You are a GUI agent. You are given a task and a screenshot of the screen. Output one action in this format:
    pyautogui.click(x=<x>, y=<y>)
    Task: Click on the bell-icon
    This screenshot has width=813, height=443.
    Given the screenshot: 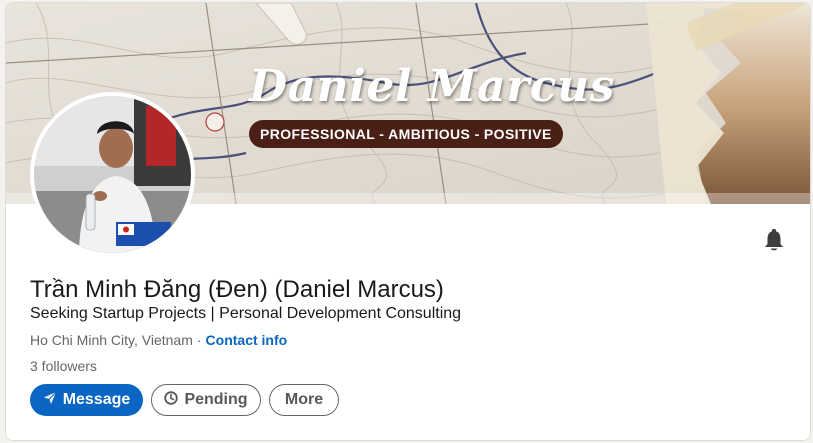 What is the action you would take?
    pyautogui.click(x=774, y=241)
    